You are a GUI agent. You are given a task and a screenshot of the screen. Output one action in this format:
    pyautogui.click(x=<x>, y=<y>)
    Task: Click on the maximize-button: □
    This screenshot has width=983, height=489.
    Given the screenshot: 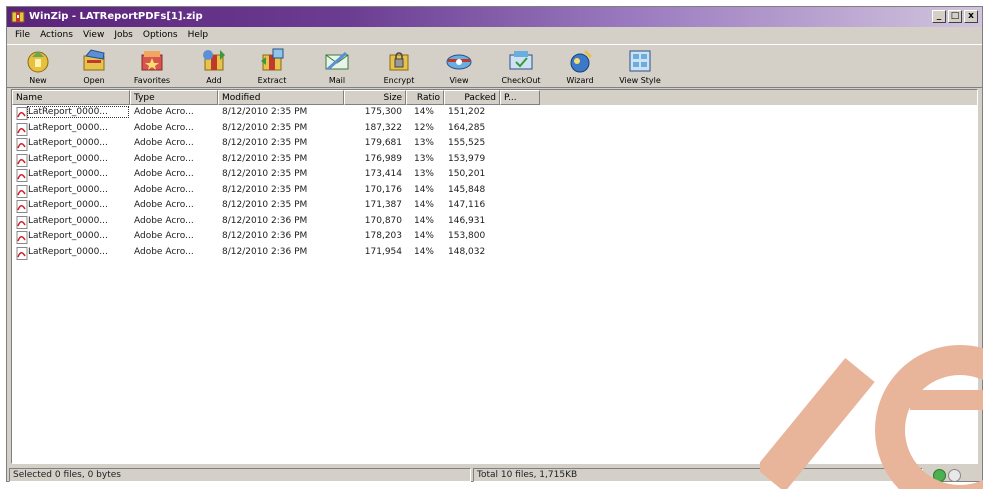 What is the action you would take?
    pyautogui.click(x=955, y=16)
    